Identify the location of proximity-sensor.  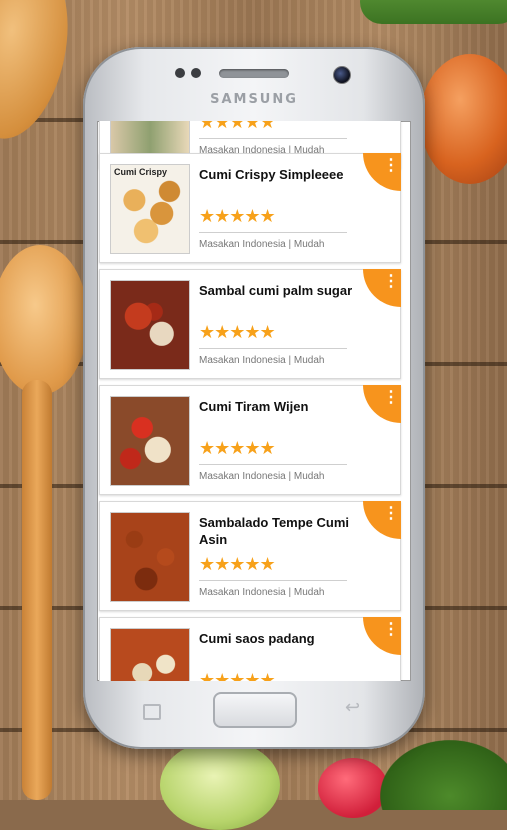
(180, 73).